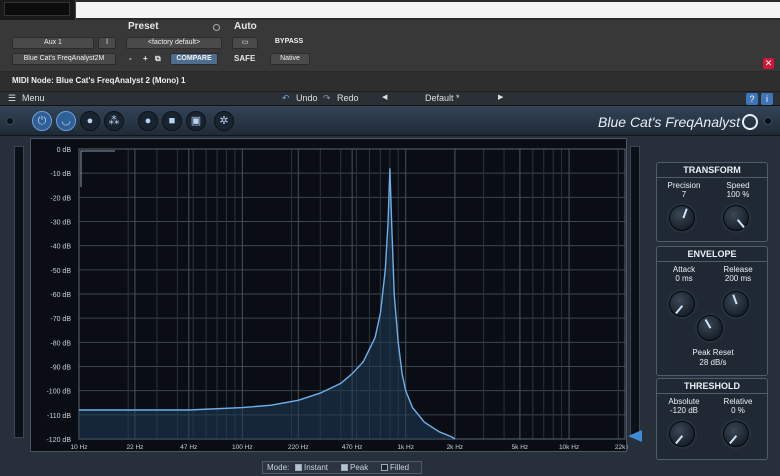 The image size is (780, 476). I want to click on x-tick-label: 470 Hz, so click(352, 447).